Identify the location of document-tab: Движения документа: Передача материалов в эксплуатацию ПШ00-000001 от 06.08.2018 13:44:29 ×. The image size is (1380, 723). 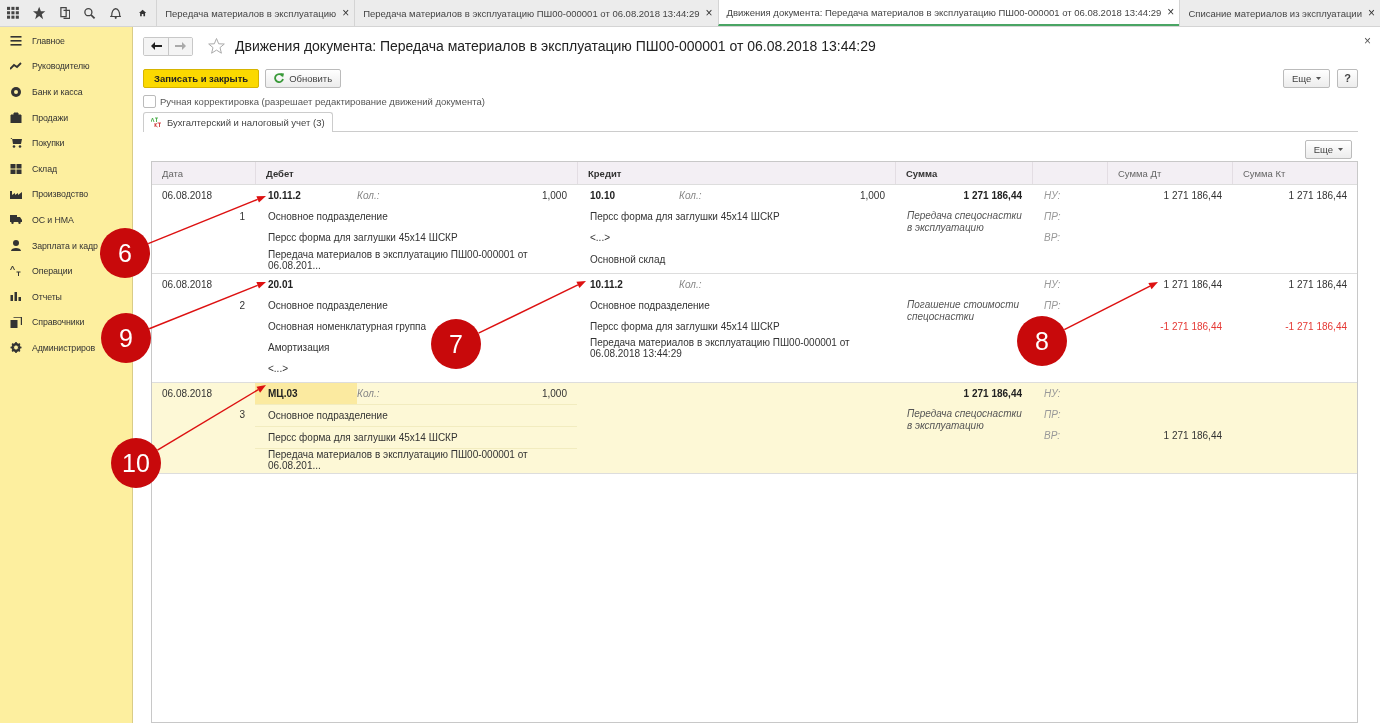
(948, 13).